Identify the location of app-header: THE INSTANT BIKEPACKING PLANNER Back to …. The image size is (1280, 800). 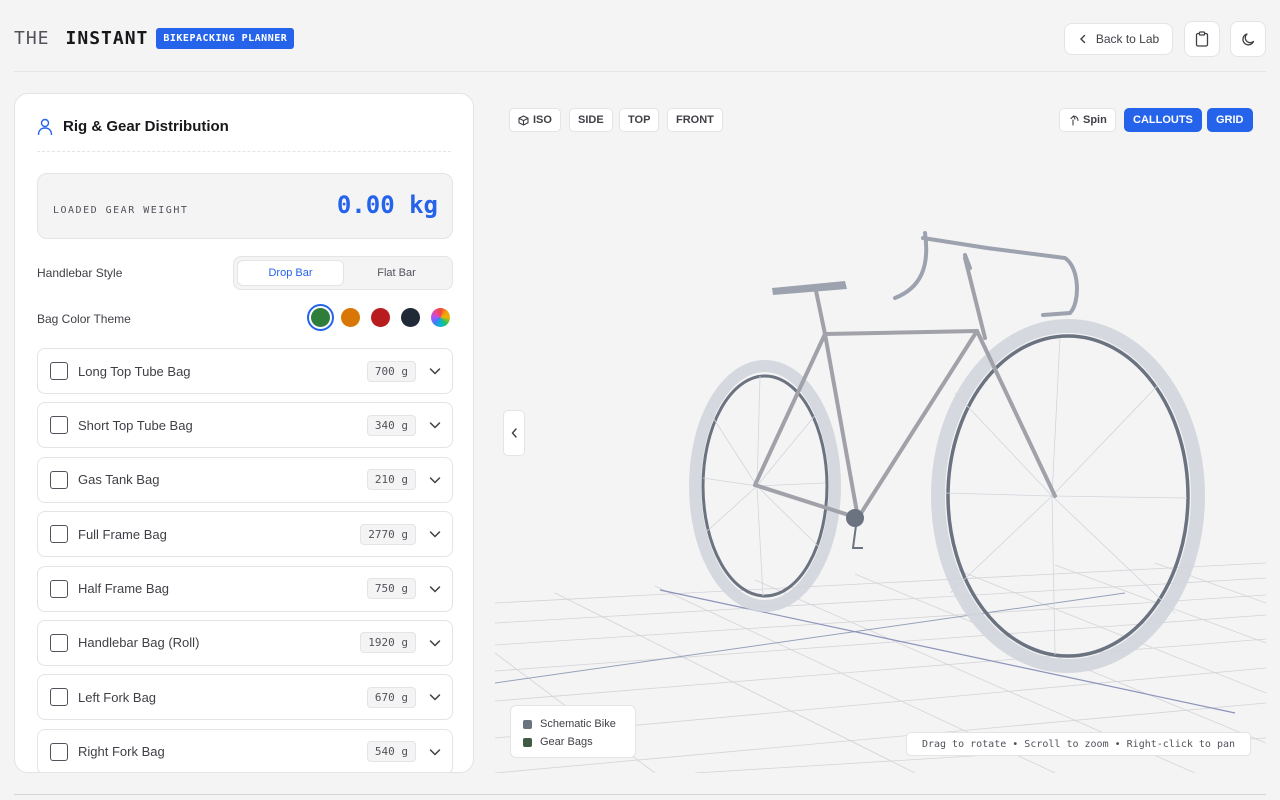
(640, 36).